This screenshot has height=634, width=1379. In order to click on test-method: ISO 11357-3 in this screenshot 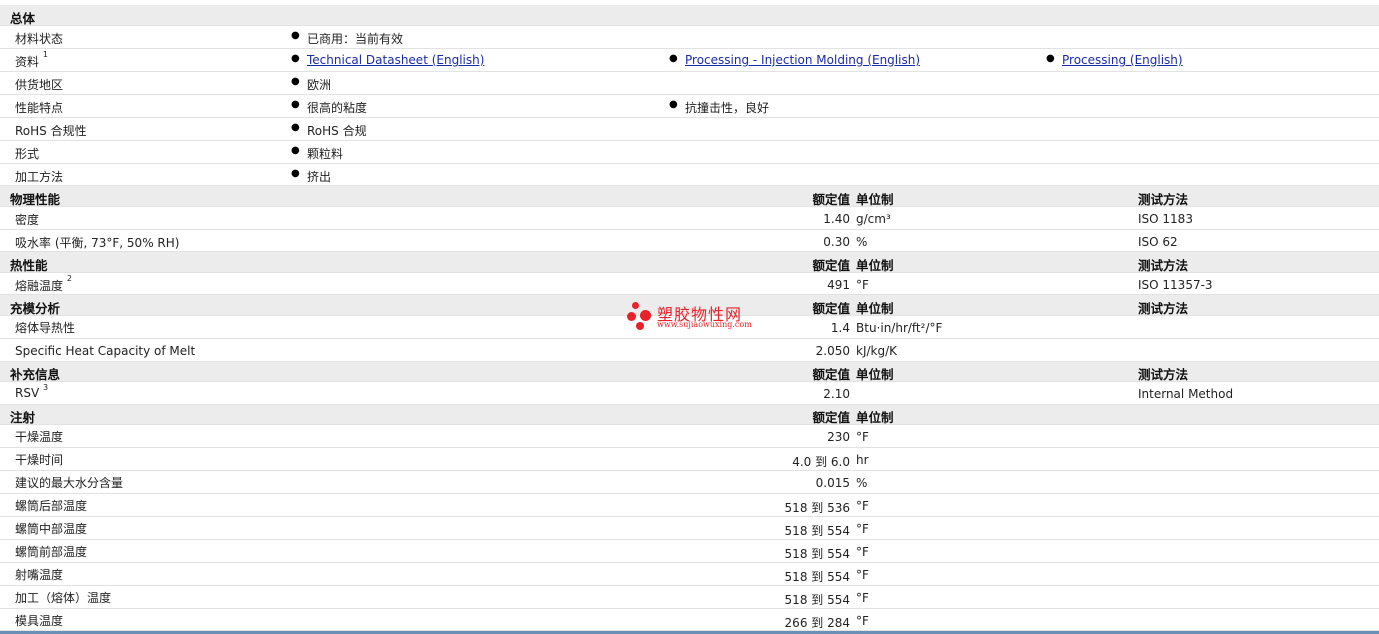, I will do `click(1175, 285)`.